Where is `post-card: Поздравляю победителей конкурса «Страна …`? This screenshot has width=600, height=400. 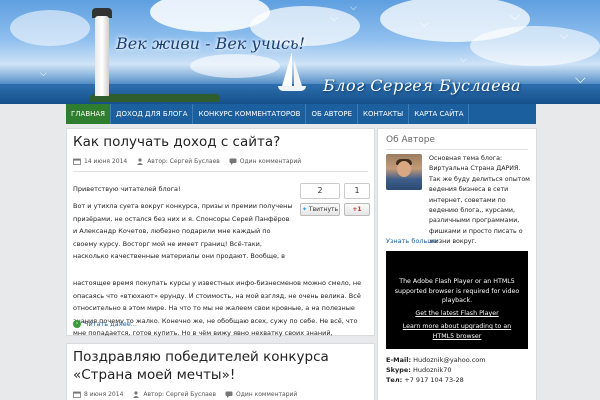
post-card: Поздравляю победителей конкурса «Страна … is located at coordinates (220, 371).